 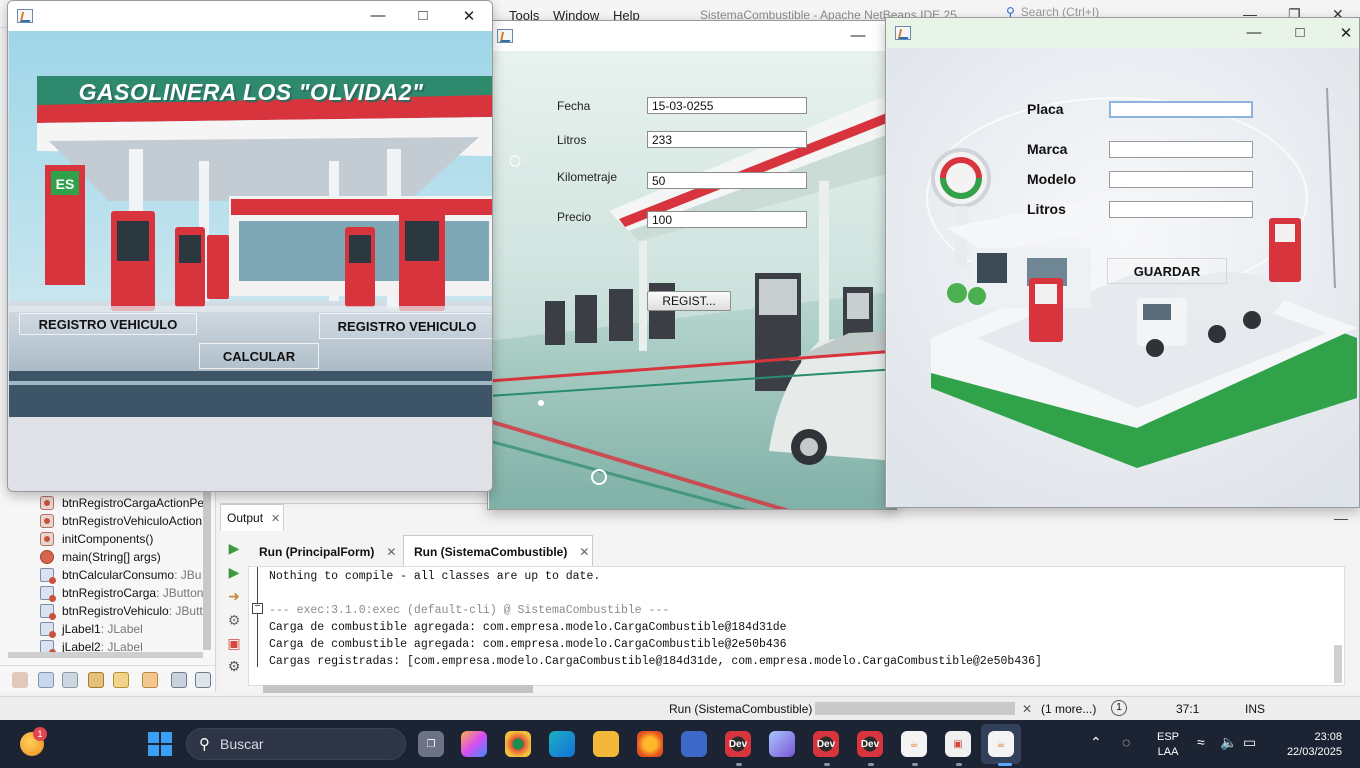 What do you see at coordinates (150, 680) in the screenshot?
I see `sort-icon` at bounding box center [150, 680].